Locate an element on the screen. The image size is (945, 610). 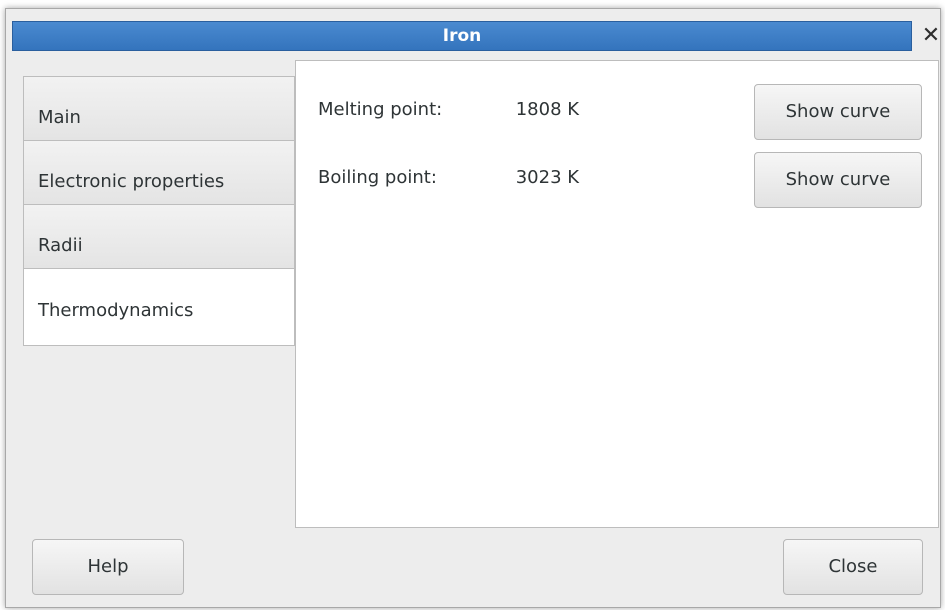
tab-electronic-properties: Electronic properties is located at coordinates (159, 172).